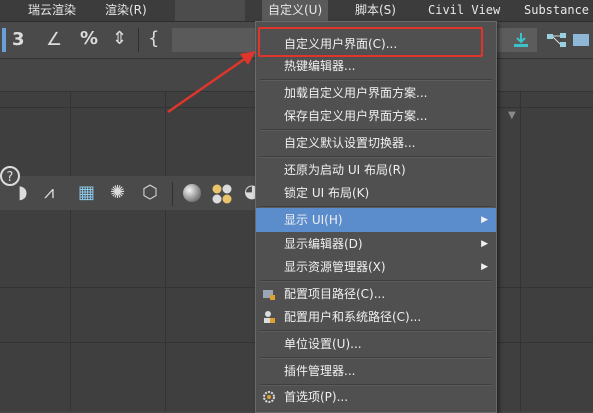 This screenshot has height=413, width=593. I want to click on rig-icon: ⩘, so click(49, 193).